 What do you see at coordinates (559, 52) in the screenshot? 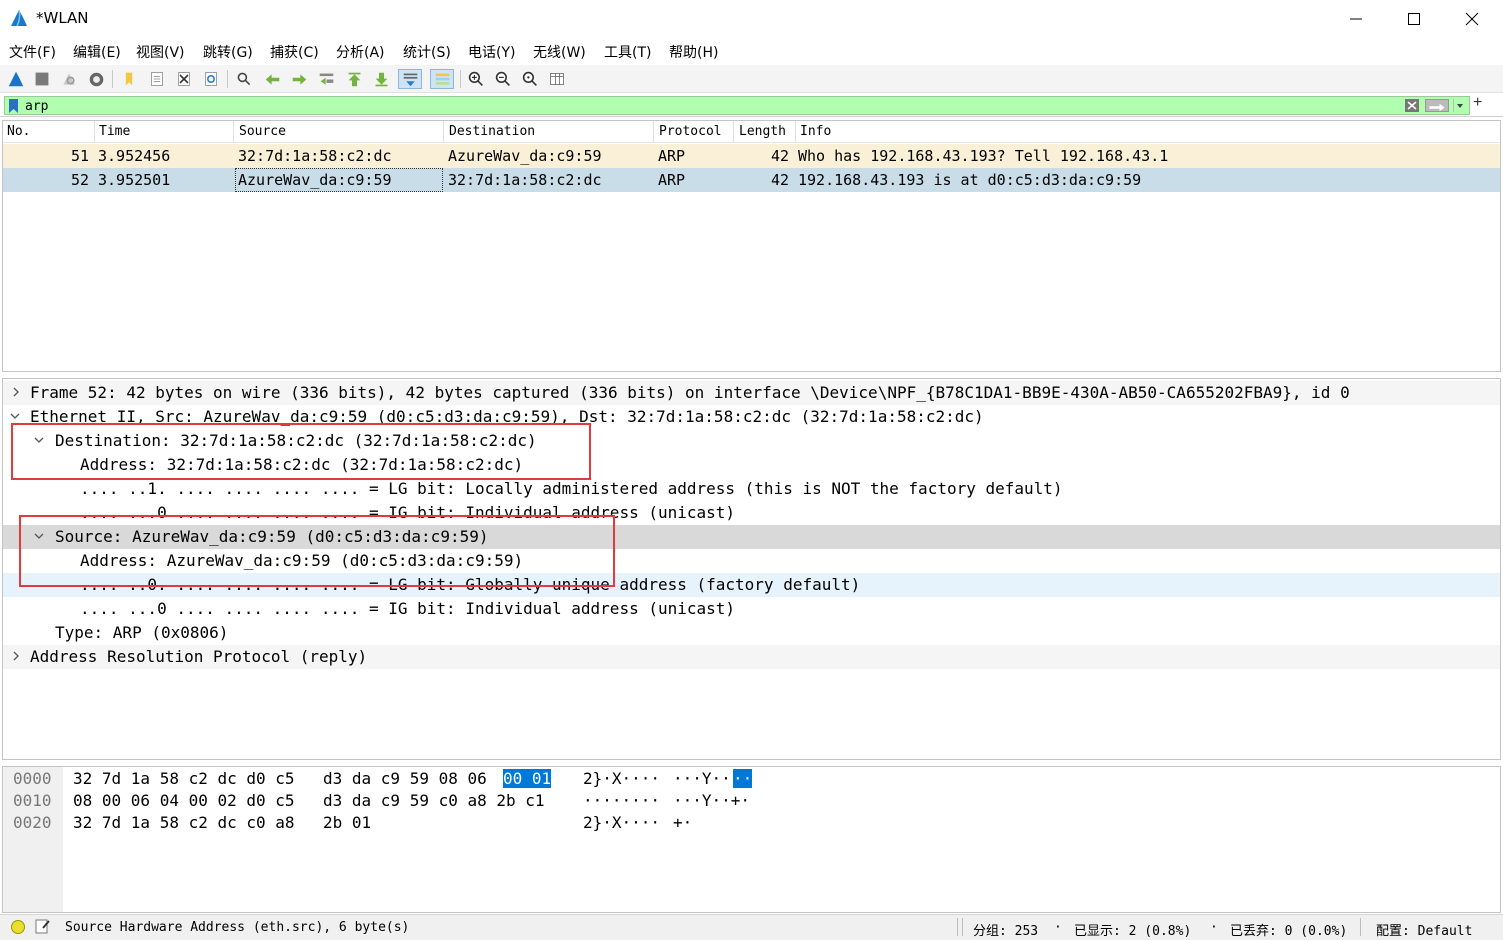
I see `menu-wireless: 无线(W)` at bounding box center [559, 52].